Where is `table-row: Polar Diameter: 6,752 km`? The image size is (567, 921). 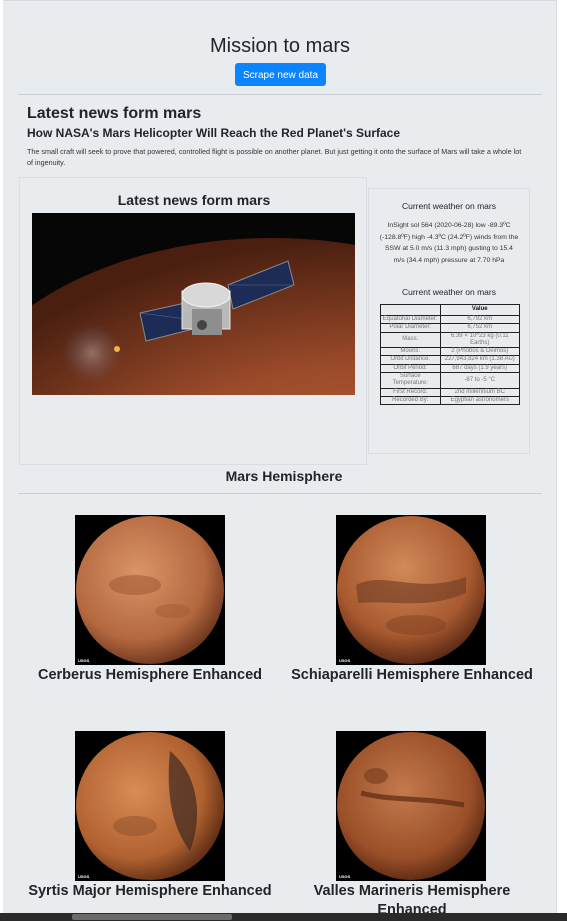
table-row: Polar Diameter: 6,752 km is located at coordinates (450, 328).